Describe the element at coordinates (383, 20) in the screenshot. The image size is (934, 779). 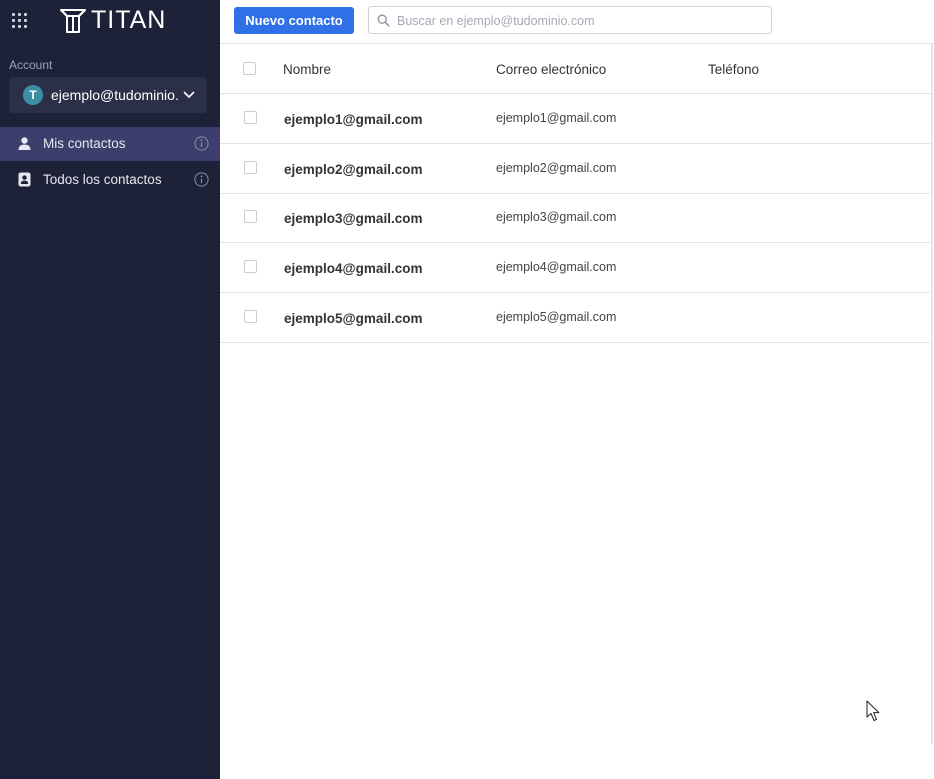
I see `search-icon` at that location.